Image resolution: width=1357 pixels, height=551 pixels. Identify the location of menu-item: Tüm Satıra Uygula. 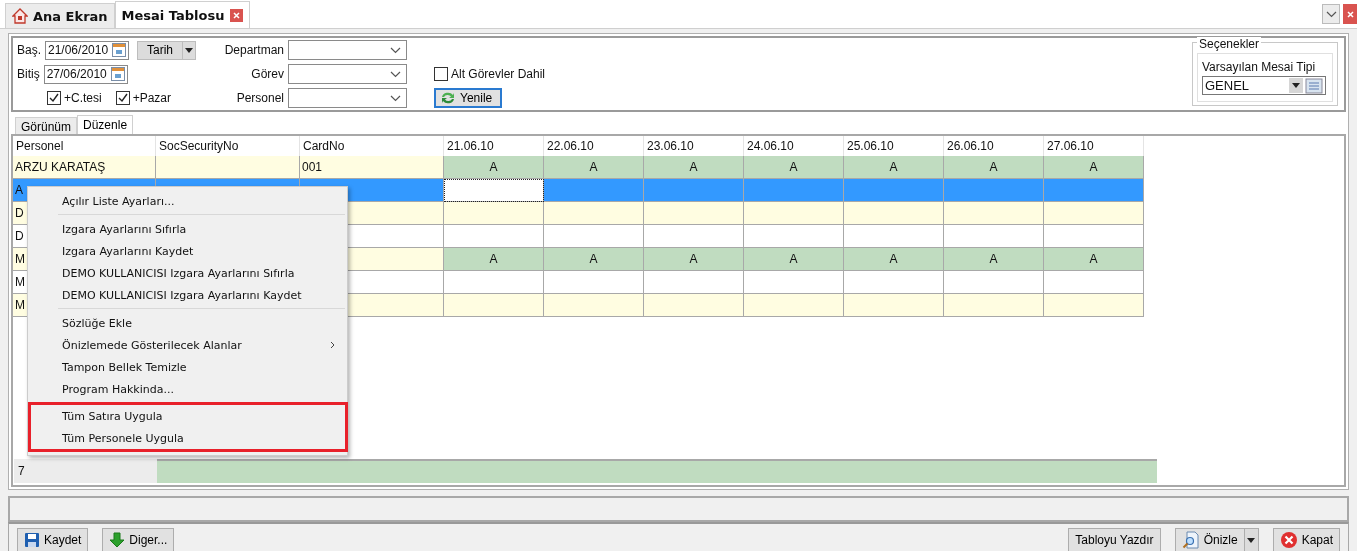
(188, 416).